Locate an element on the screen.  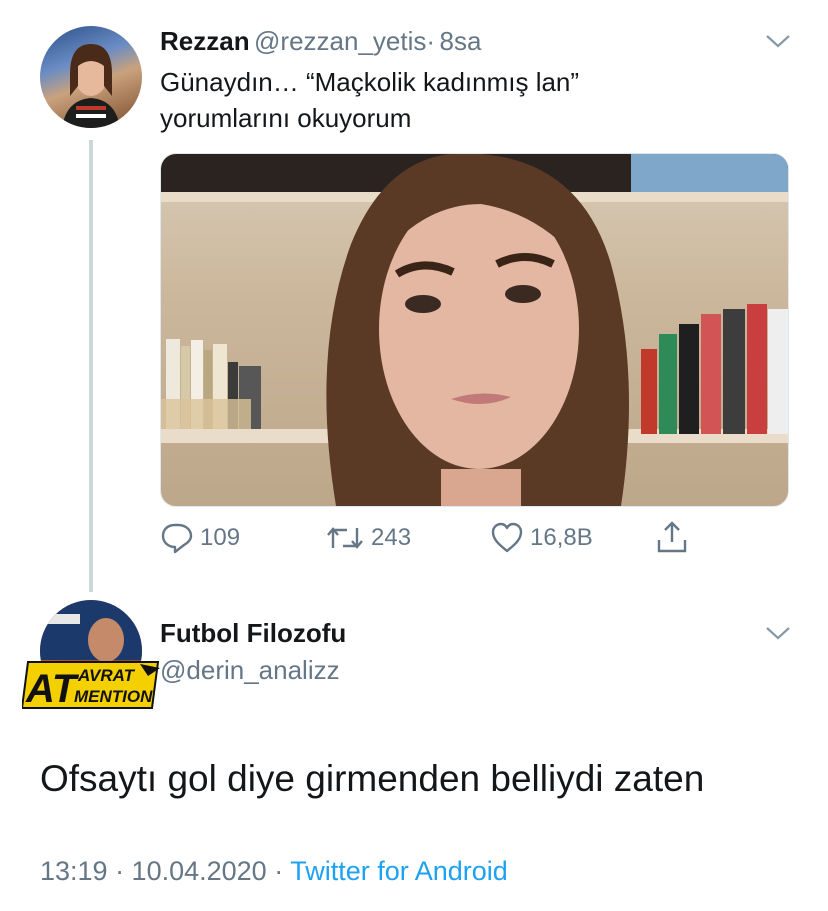
svg-text: MENTION is located at coordinates (113, 696).